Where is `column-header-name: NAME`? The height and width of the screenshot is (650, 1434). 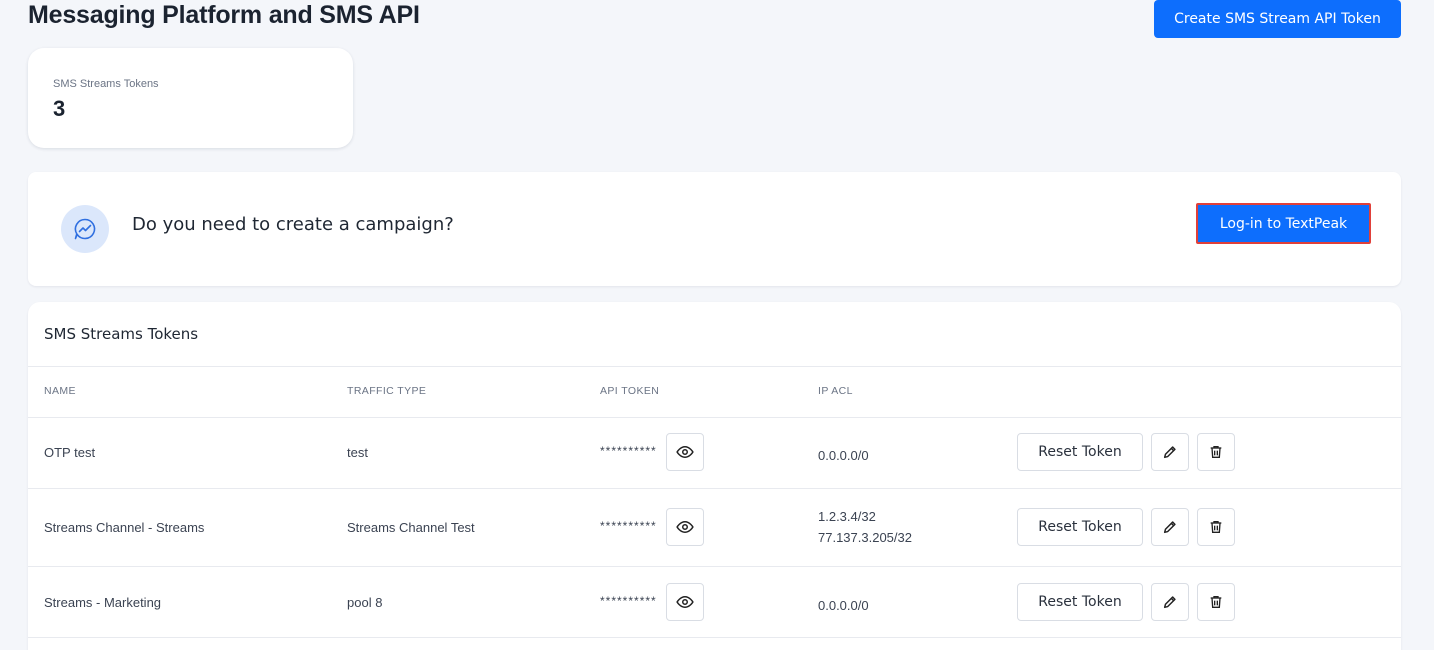
column-header-name: NAME is located at coordinates (60, 391).